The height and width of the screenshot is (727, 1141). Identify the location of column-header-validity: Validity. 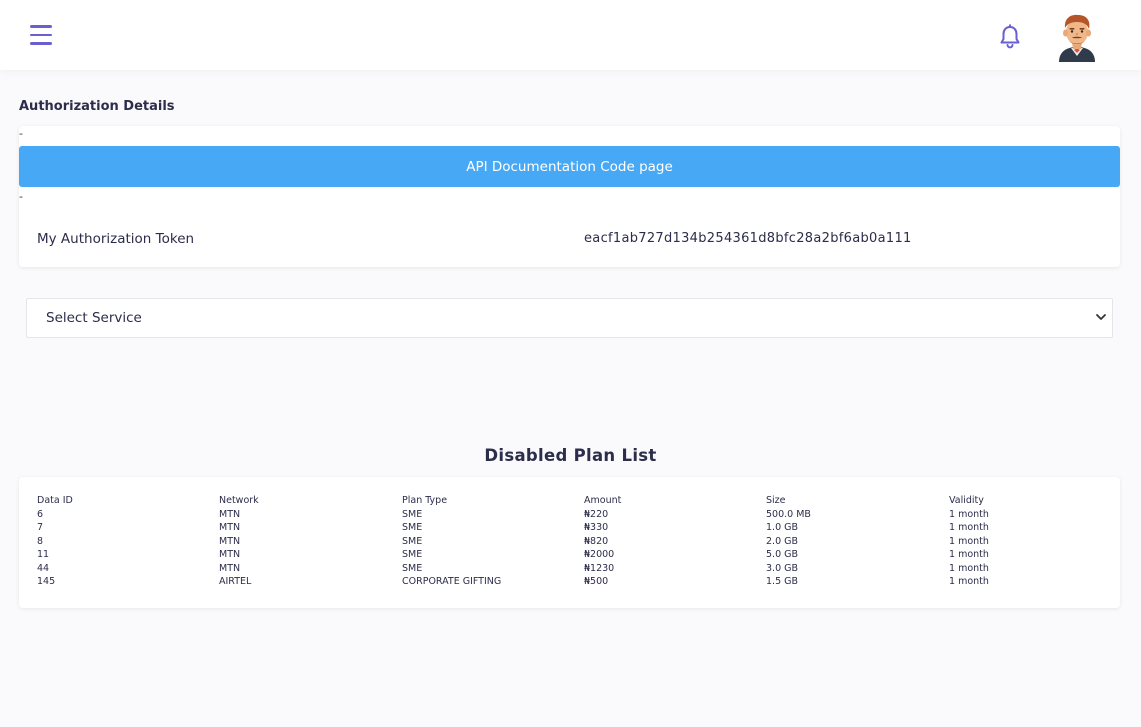
(966, 500).